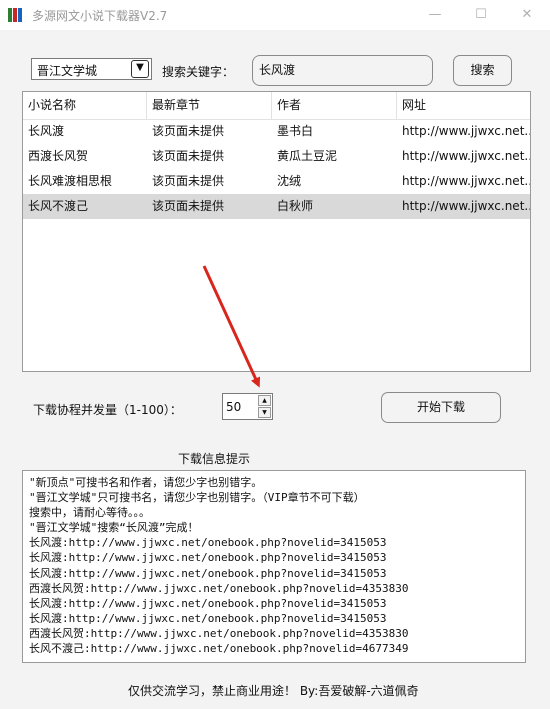  Describe the element at coordinates (197, 498) in the screenshot. I see `log-line: "晋江文学城"只可搜书名，请您少字也别错字。（VIP章节不可下载）` at that location.